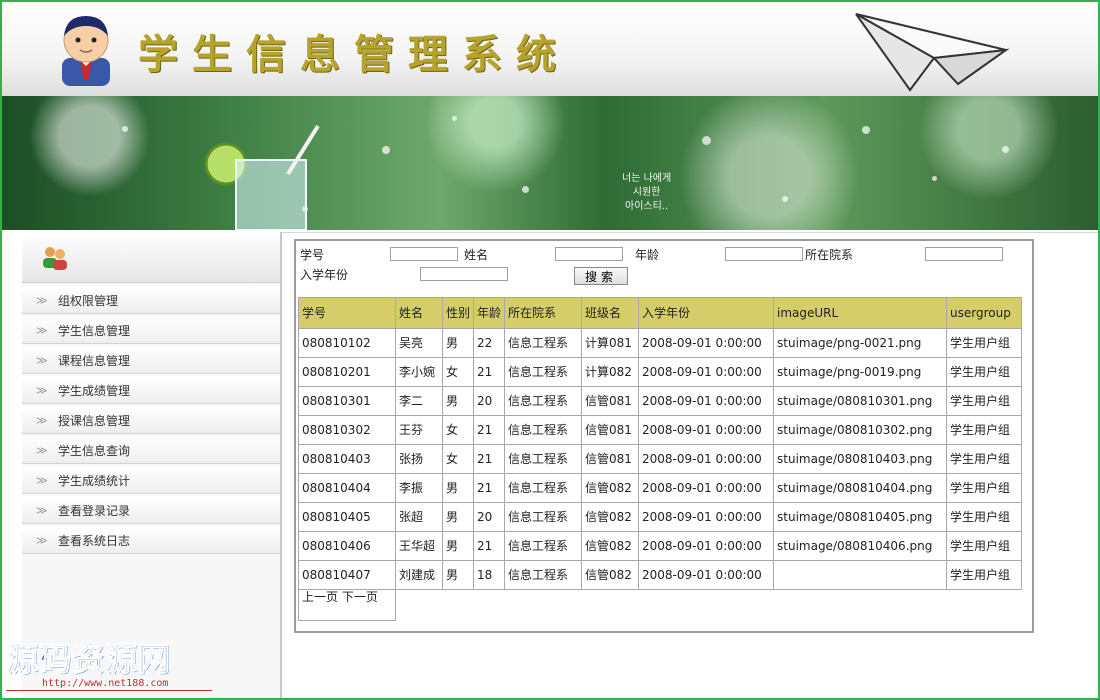  I want to click on column-header: 班级名, so click(610, 313).